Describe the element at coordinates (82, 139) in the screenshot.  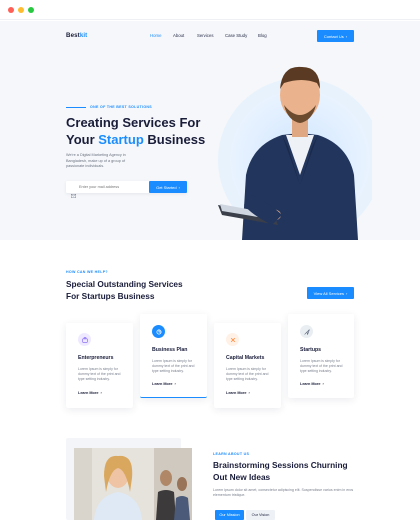
I see `title-pre: Your` at that location.